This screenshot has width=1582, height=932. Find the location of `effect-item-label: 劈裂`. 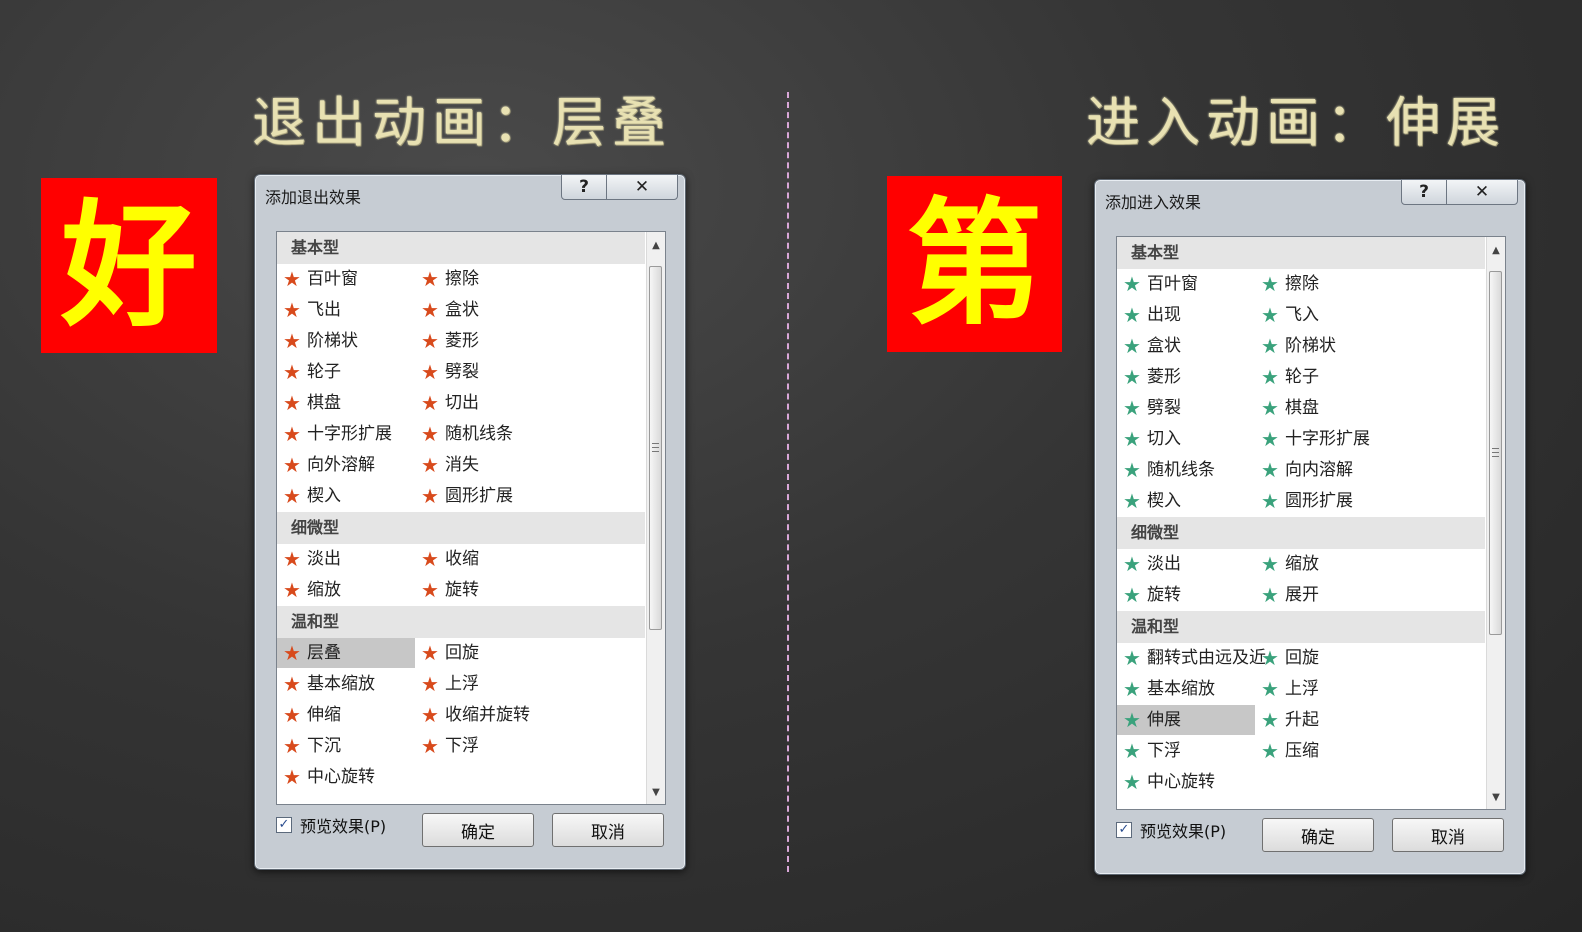

effect-item-label: 劈裂 is located at coordinates (1164, 408).